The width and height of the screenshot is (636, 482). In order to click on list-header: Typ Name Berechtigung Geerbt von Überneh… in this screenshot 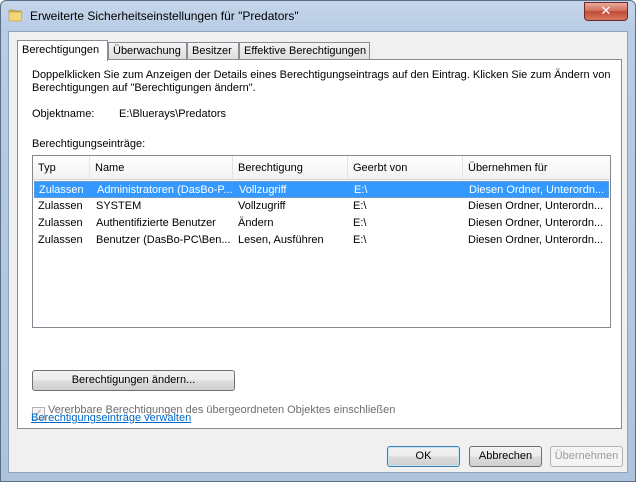, I will do `click(321, 168)`.